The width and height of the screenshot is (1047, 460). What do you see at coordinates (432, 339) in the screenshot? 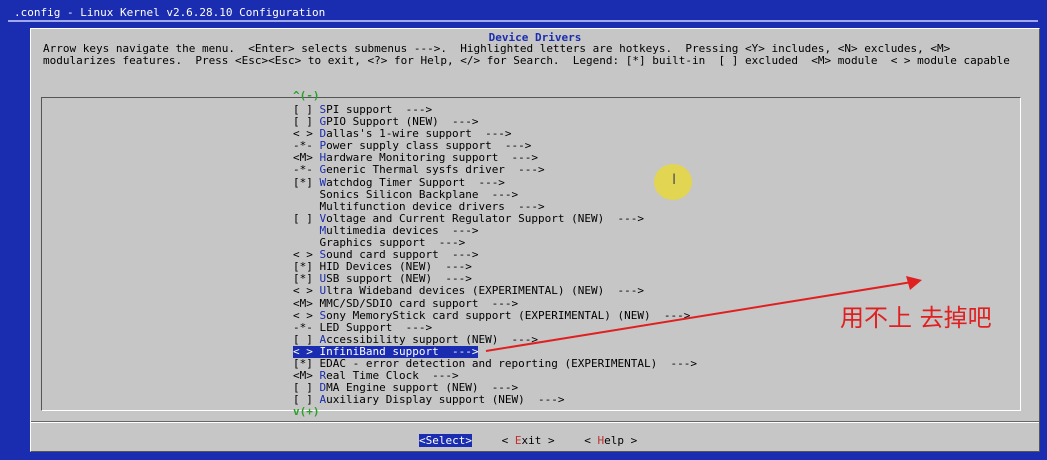
I see `menu-item-label: ccessibility support (NEW) --->` at bounding box center [432, 339].